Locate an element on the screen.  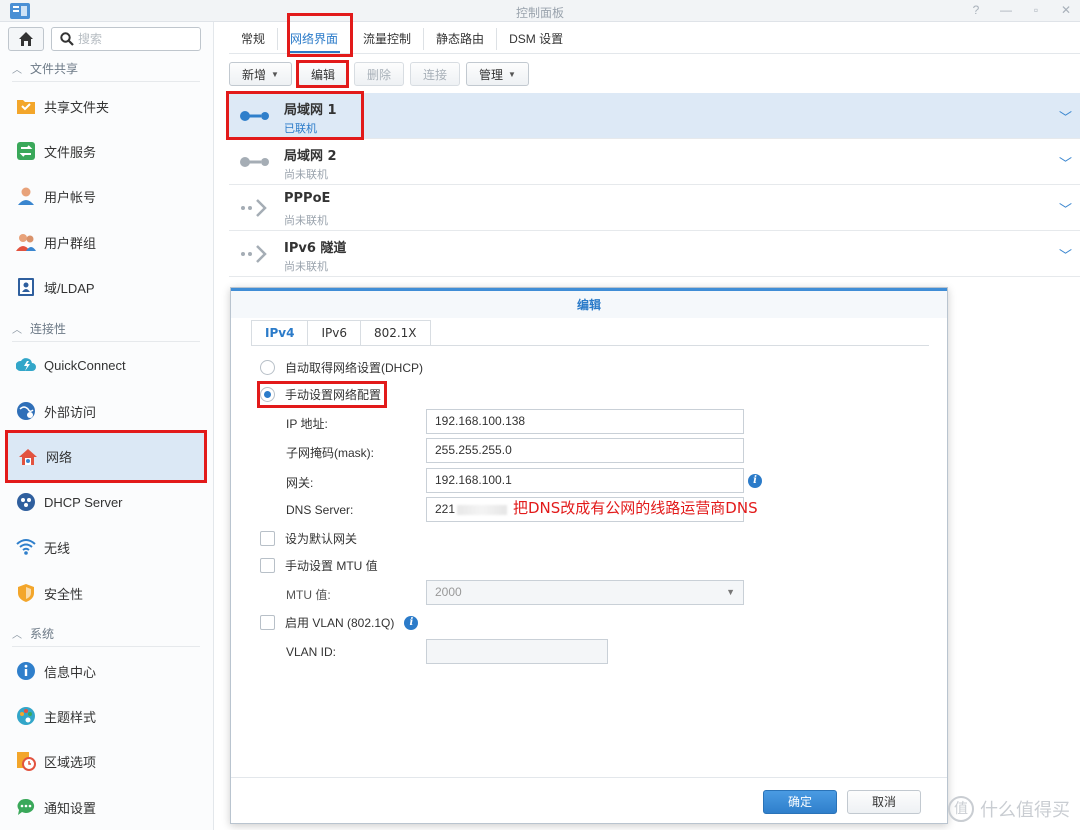
group-icon is located at coordinates (26, 242).